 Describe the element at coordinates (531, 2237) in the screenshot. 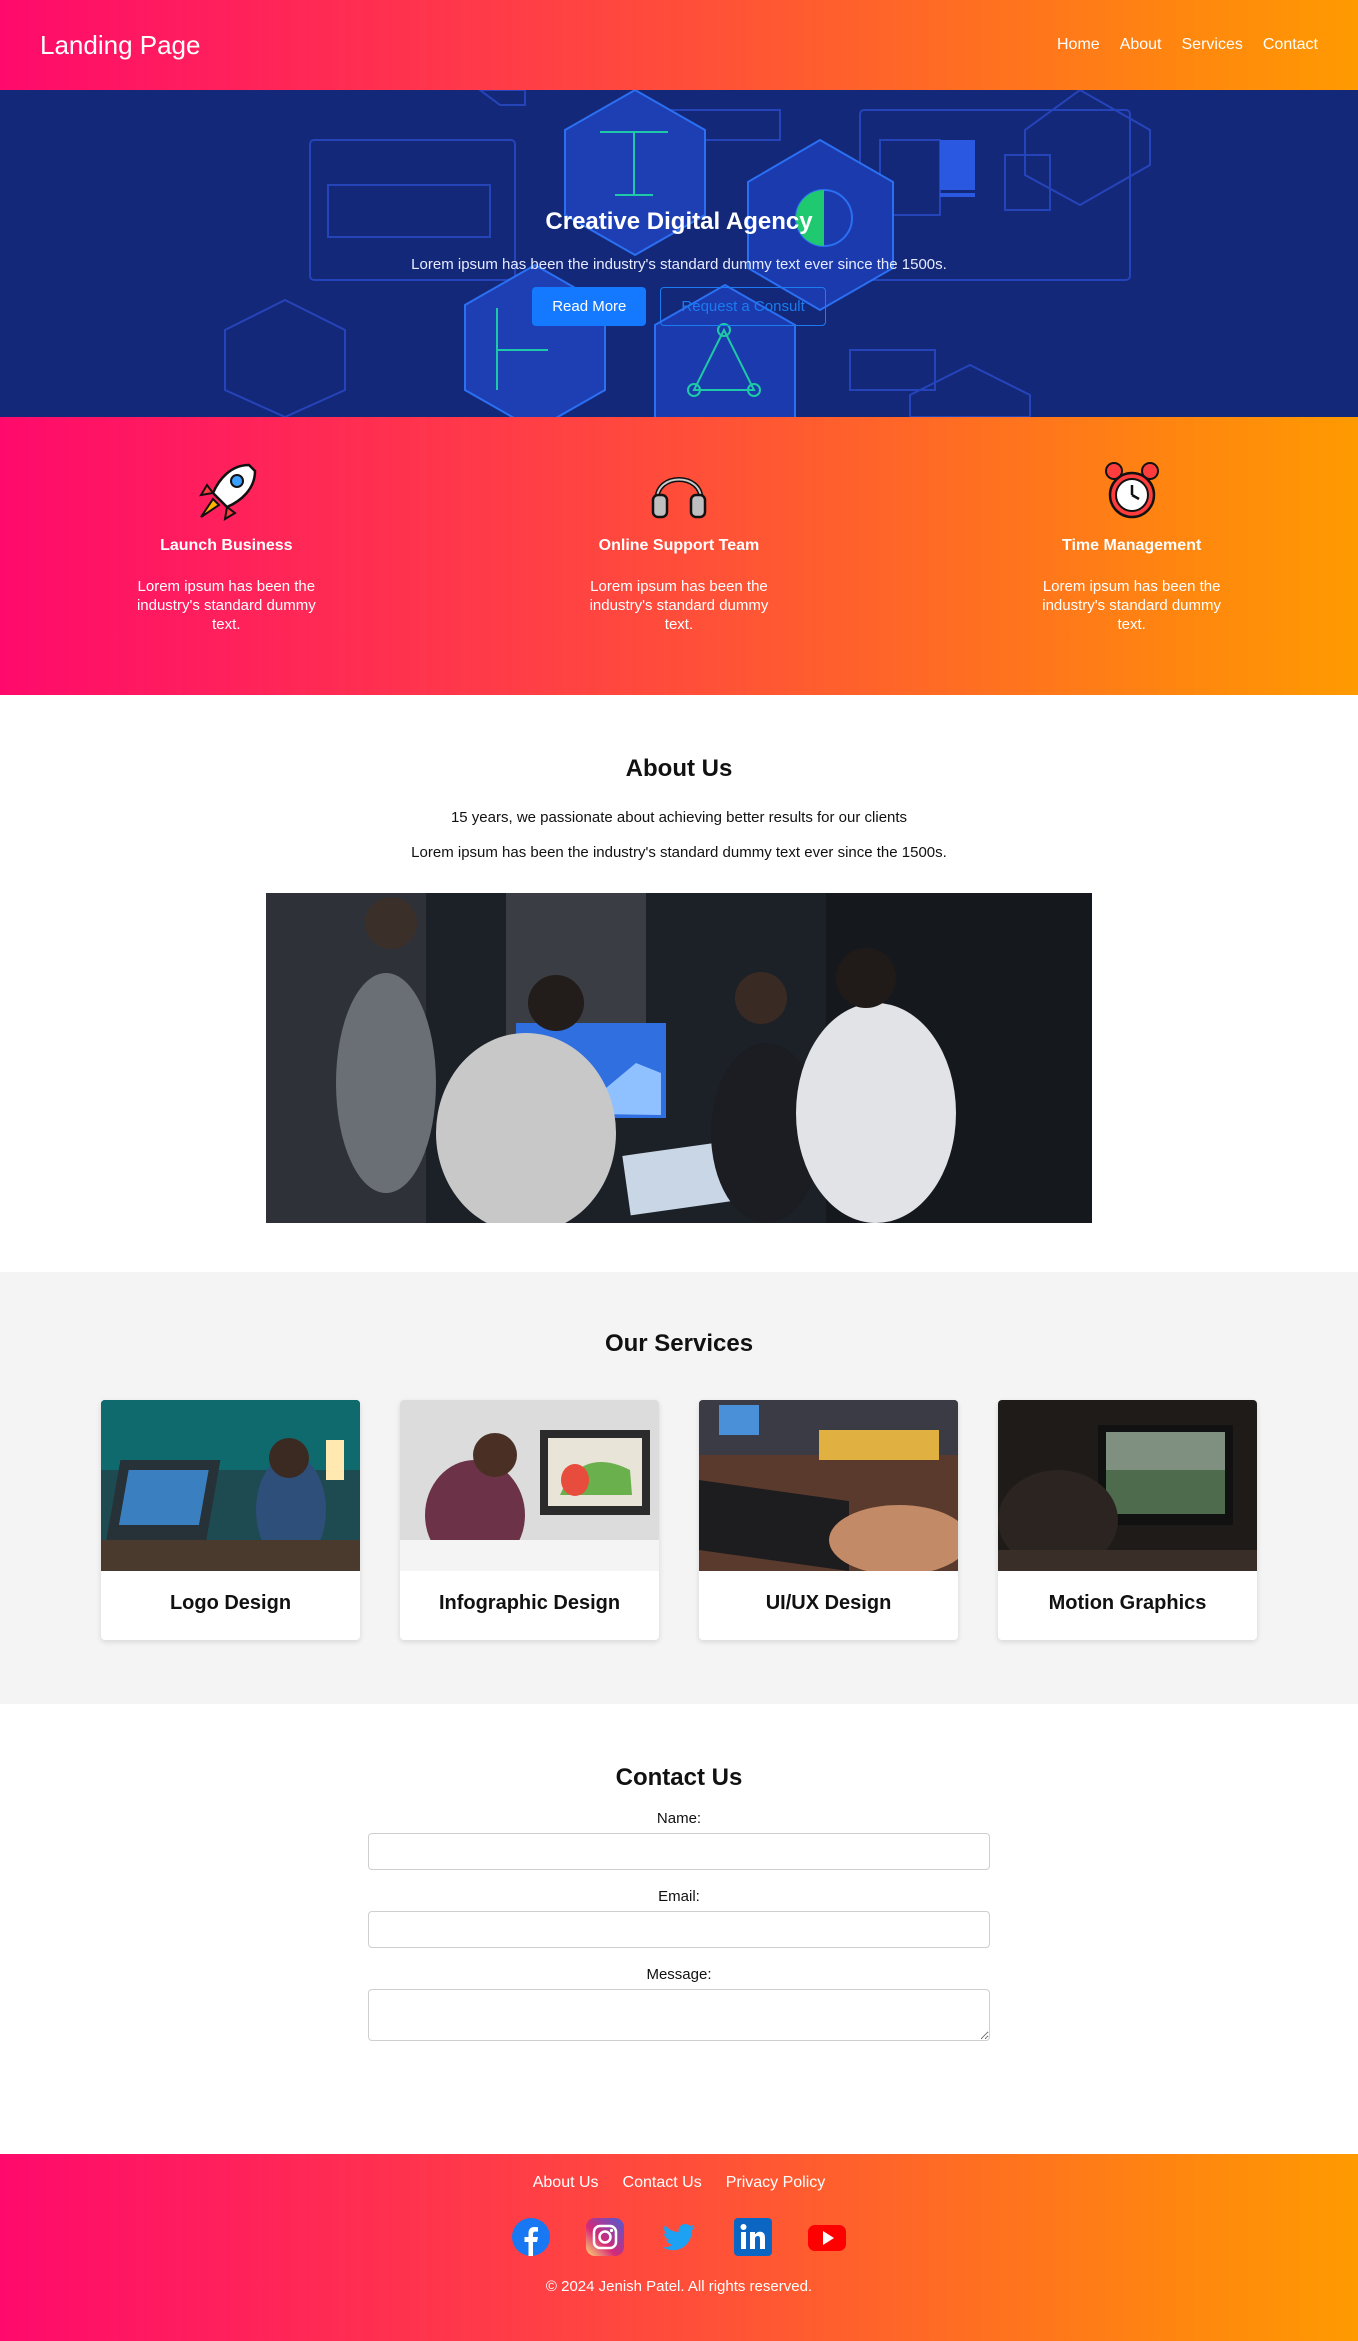

I see `facebook-icon` at that location.